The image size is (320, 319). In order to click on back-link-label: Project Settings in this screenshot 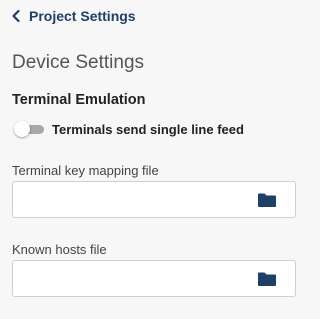, I will do `click(82, 16)`.